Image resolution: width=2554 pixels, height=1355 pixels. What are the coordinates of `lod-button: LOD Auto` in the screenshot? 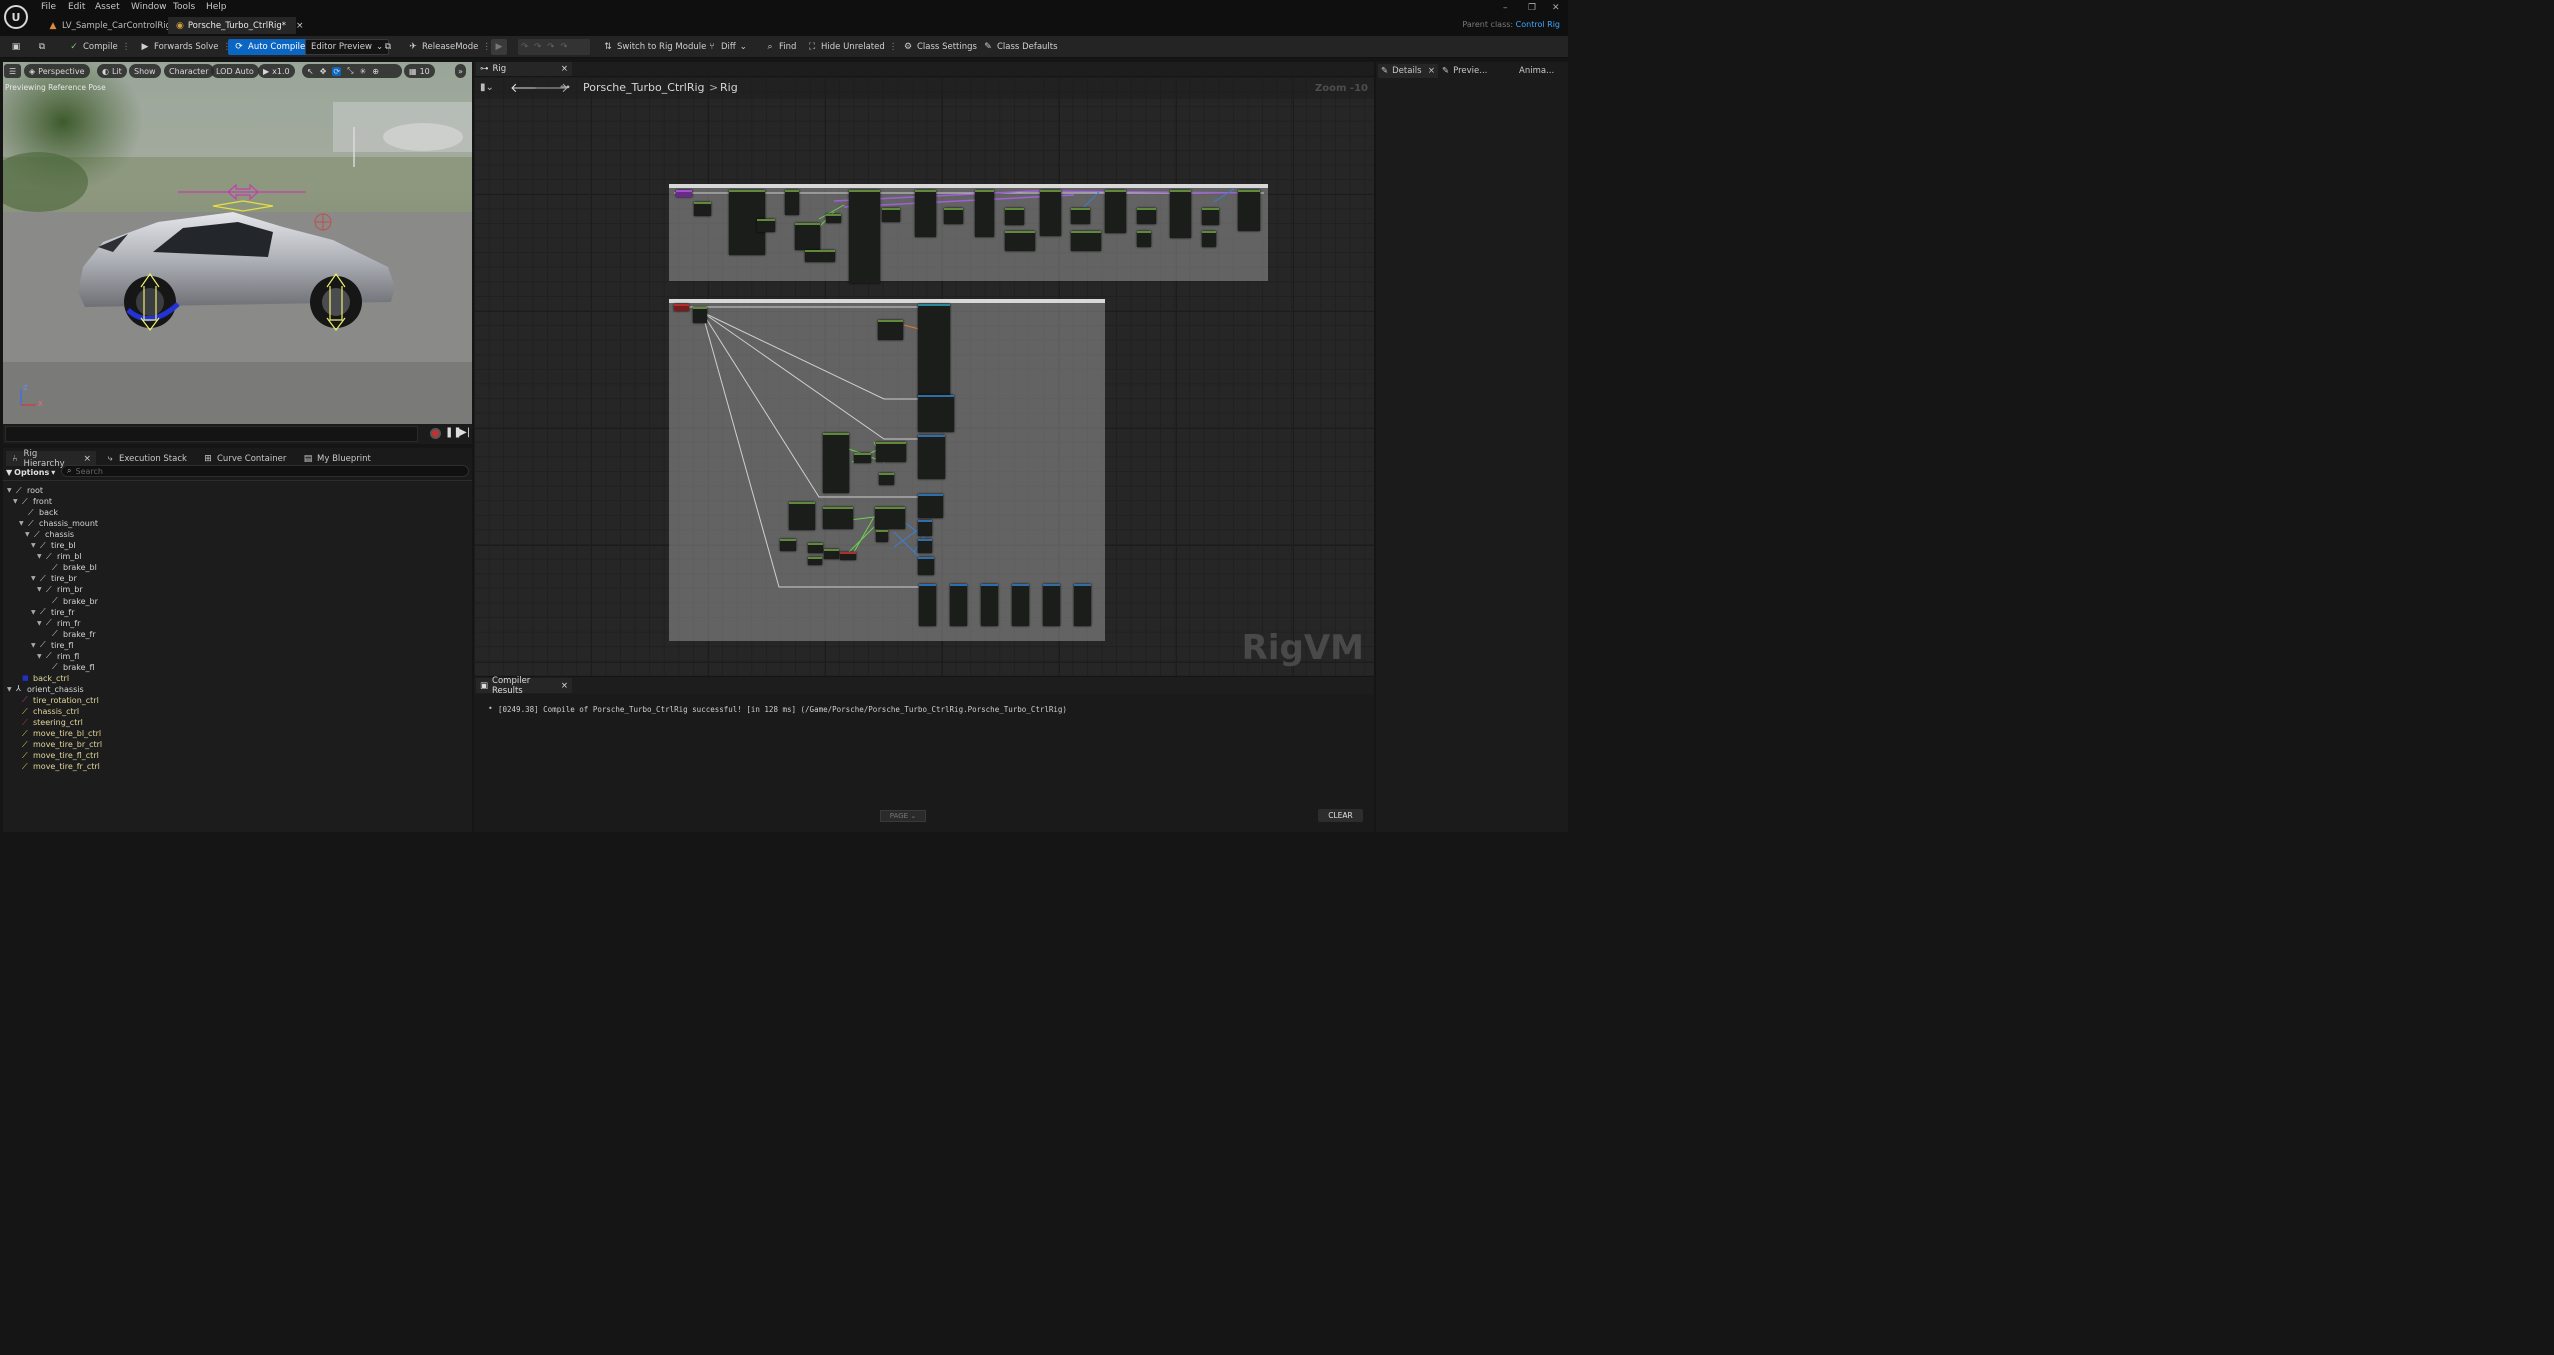 It's located at (235, 71).